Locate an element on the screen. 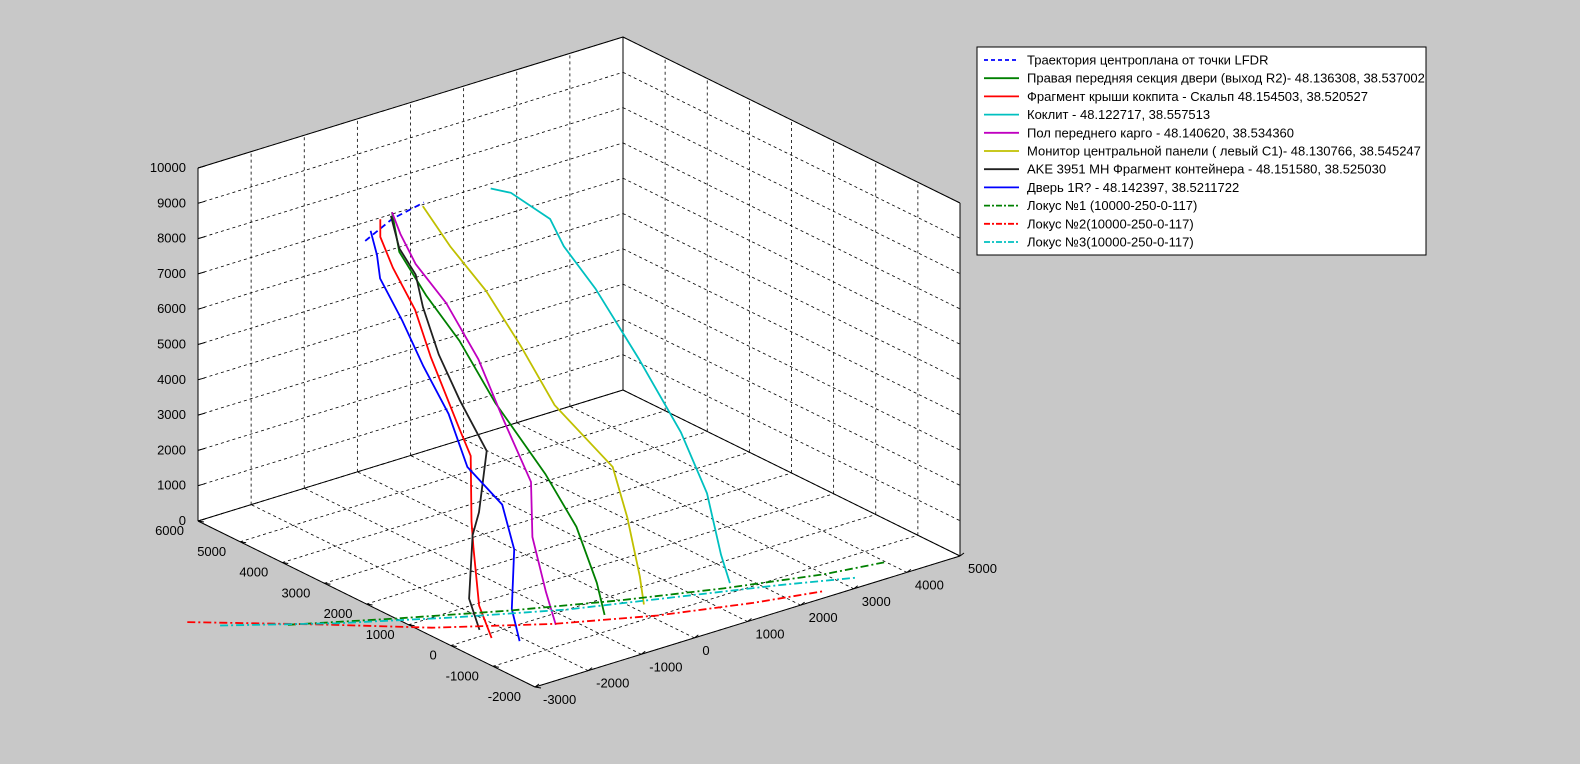  legend-label: Локус №1 (10000-250-0-117) is located at coordinates (1112, 205).